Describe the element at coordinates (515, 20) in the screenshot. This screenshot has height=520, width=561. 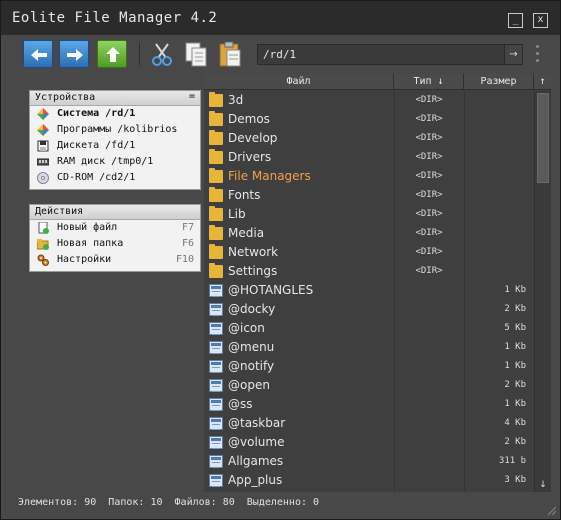
I see `minimize-button: _` at that location.